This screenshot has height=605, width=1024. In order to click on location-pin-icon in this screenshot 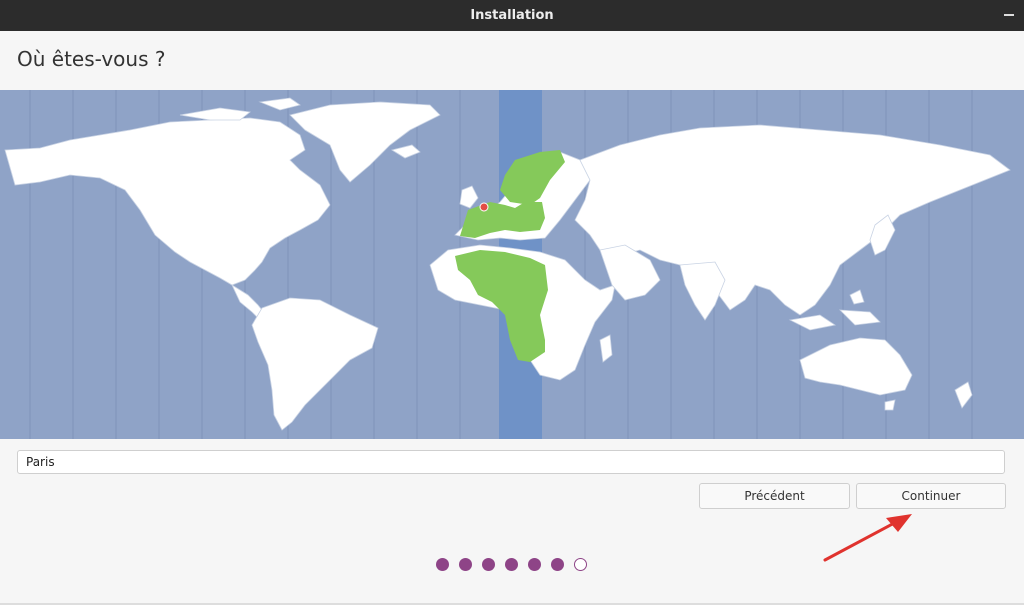, I will do `click(484, 207)`.